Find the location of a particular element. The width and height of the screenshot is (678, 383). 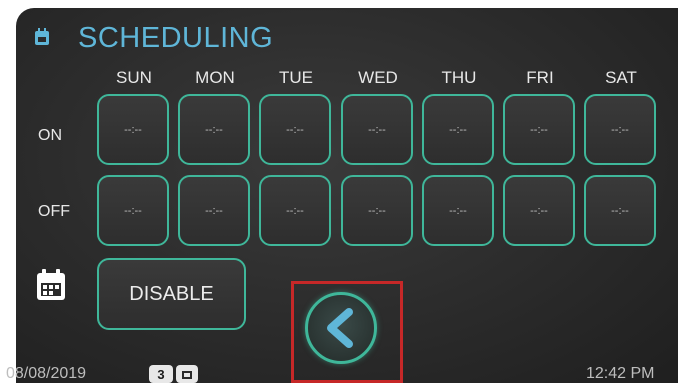

day-header-wed: WED is located at coordinates (378, 77).